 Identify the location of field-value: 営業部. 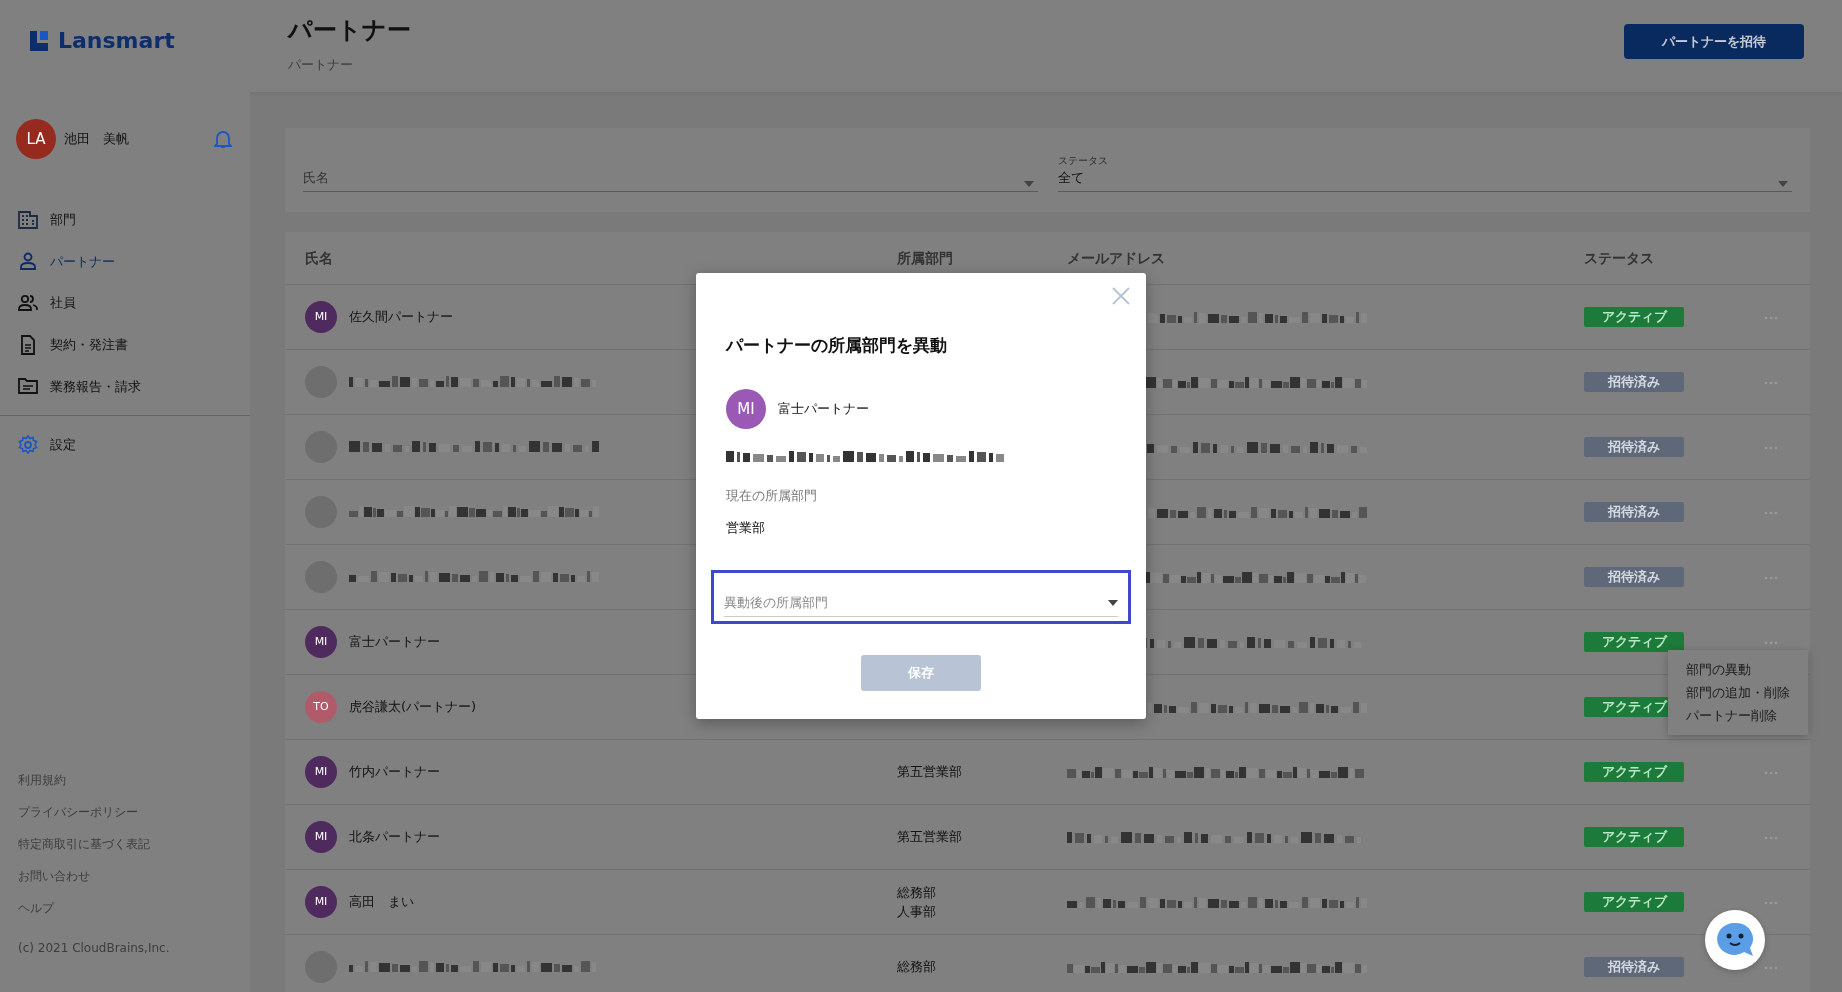
(746, 527).